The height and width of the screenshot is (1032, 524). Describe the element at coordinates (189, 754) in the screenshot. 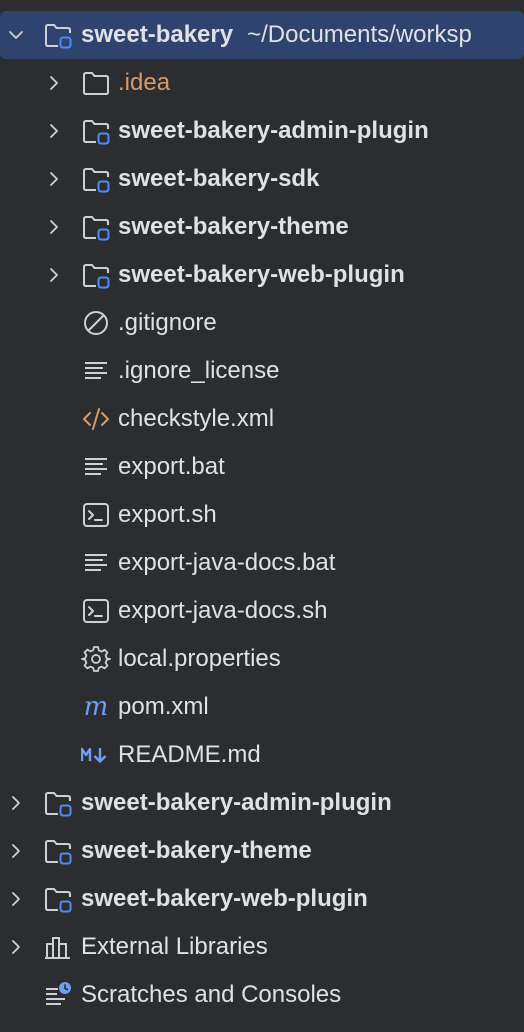

I see `file-label: README.md` at that location.